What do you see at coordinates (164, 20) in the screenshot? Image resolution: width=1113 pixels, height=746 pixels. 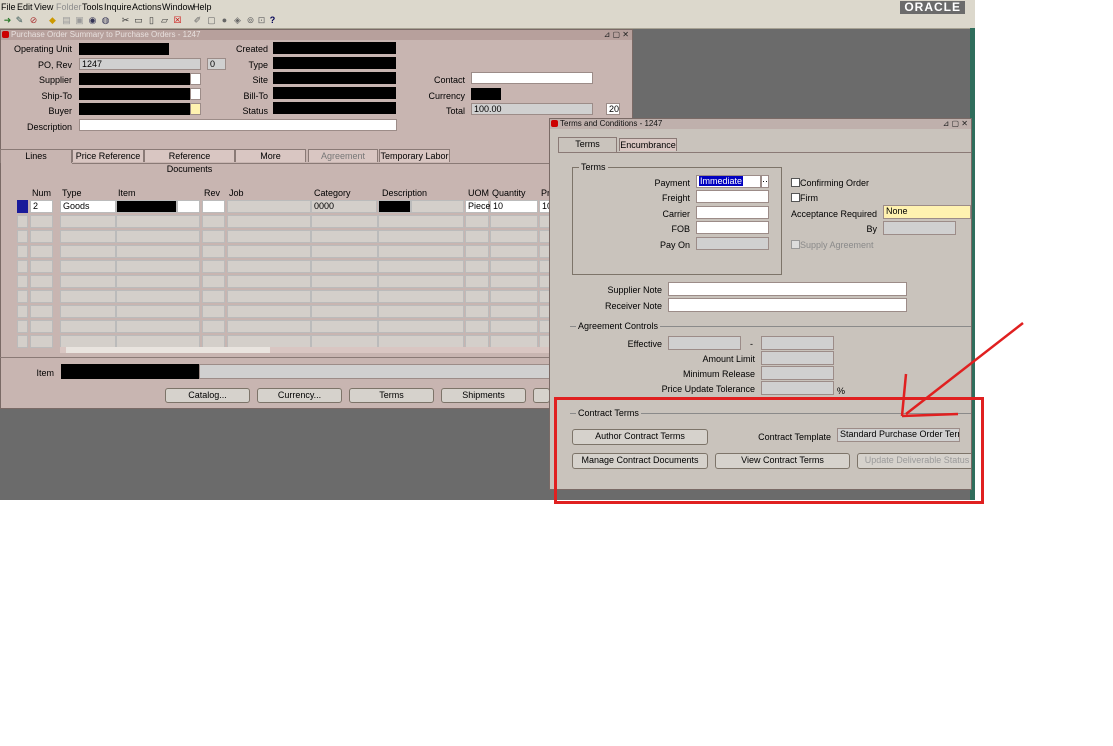 I see `clear-field-icon: ▱` at bounding box center [164, 20].